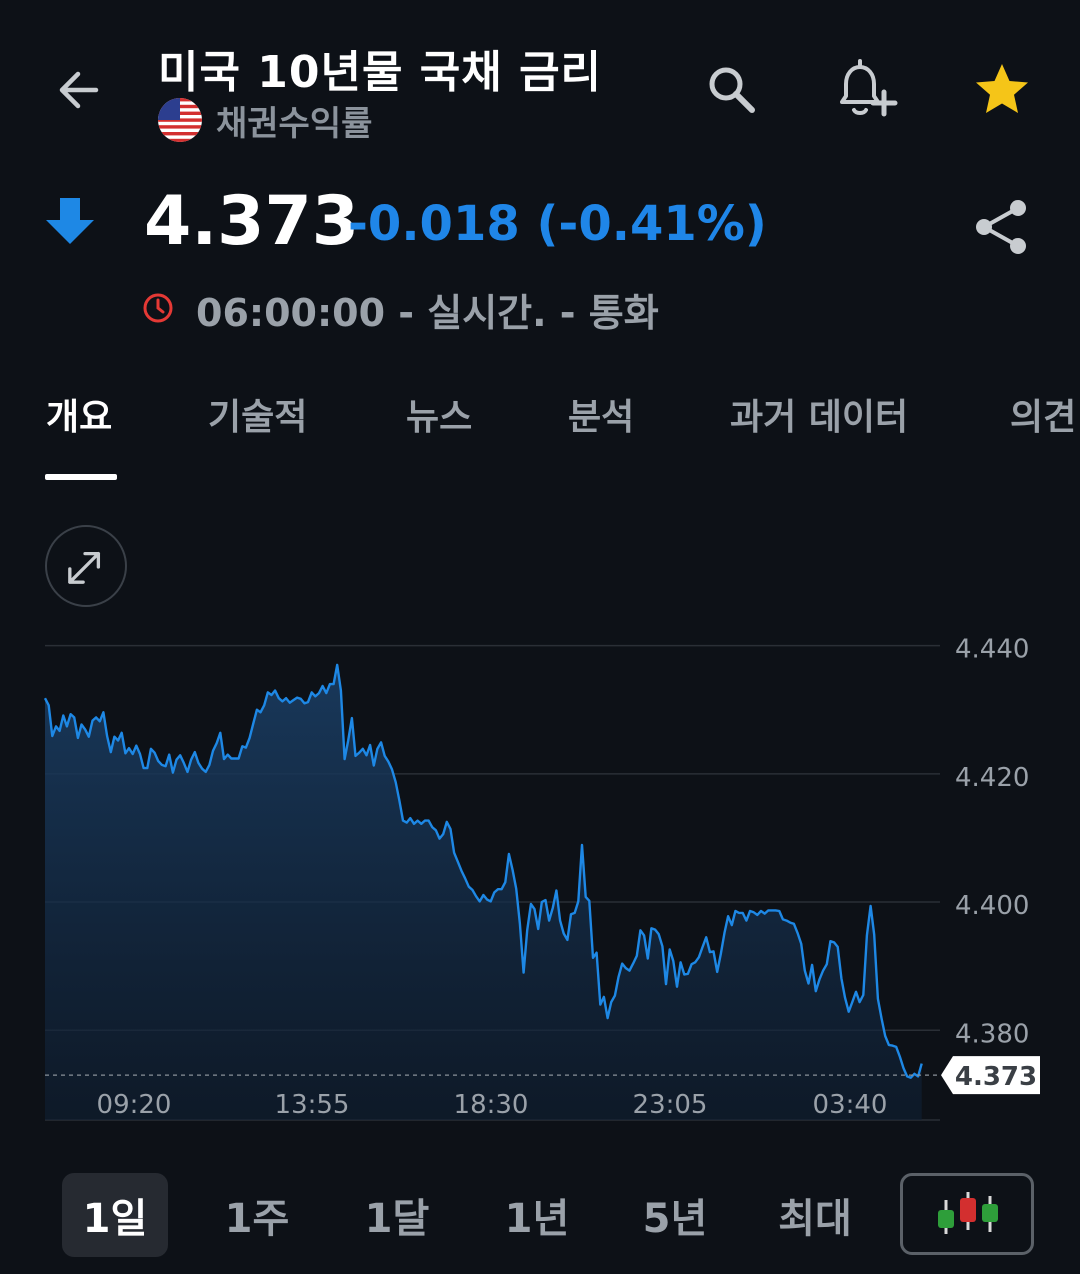  What do you see at coordinates (180, 120) in the screenshot?
I see `us-flag-icon` at bounding box center [180, 120].